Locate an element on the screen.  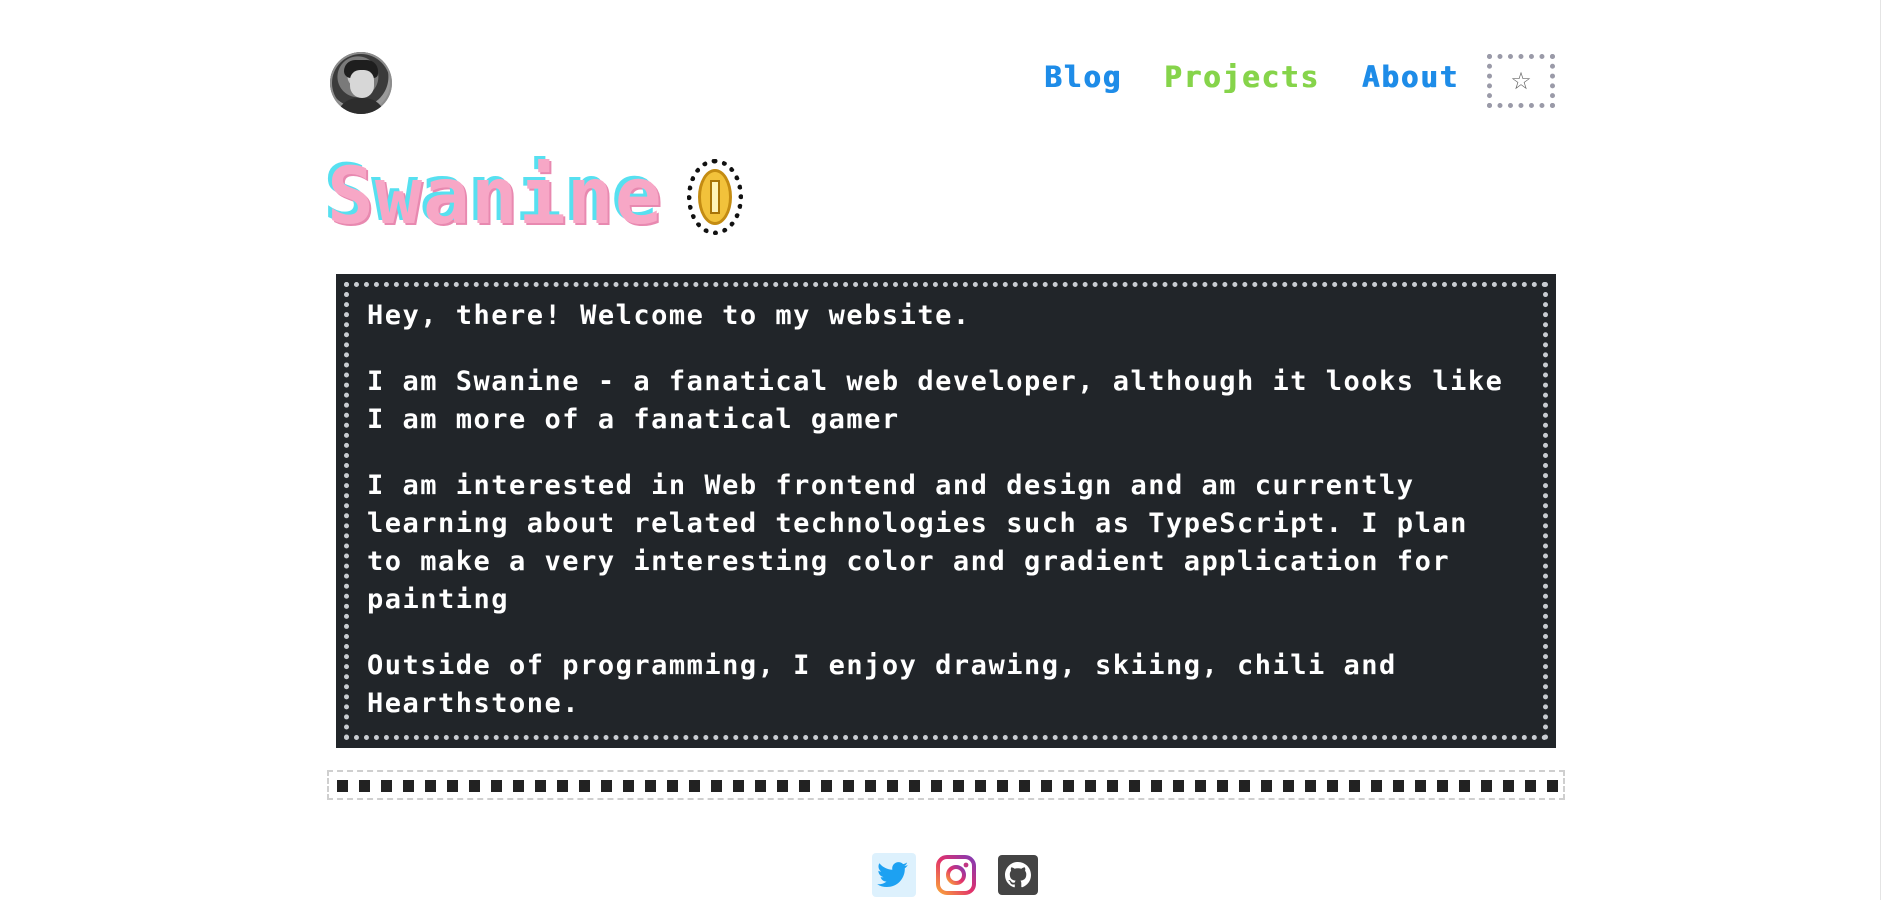
theme-toggle-button: ☆ is located at coordinates (1521, 81).